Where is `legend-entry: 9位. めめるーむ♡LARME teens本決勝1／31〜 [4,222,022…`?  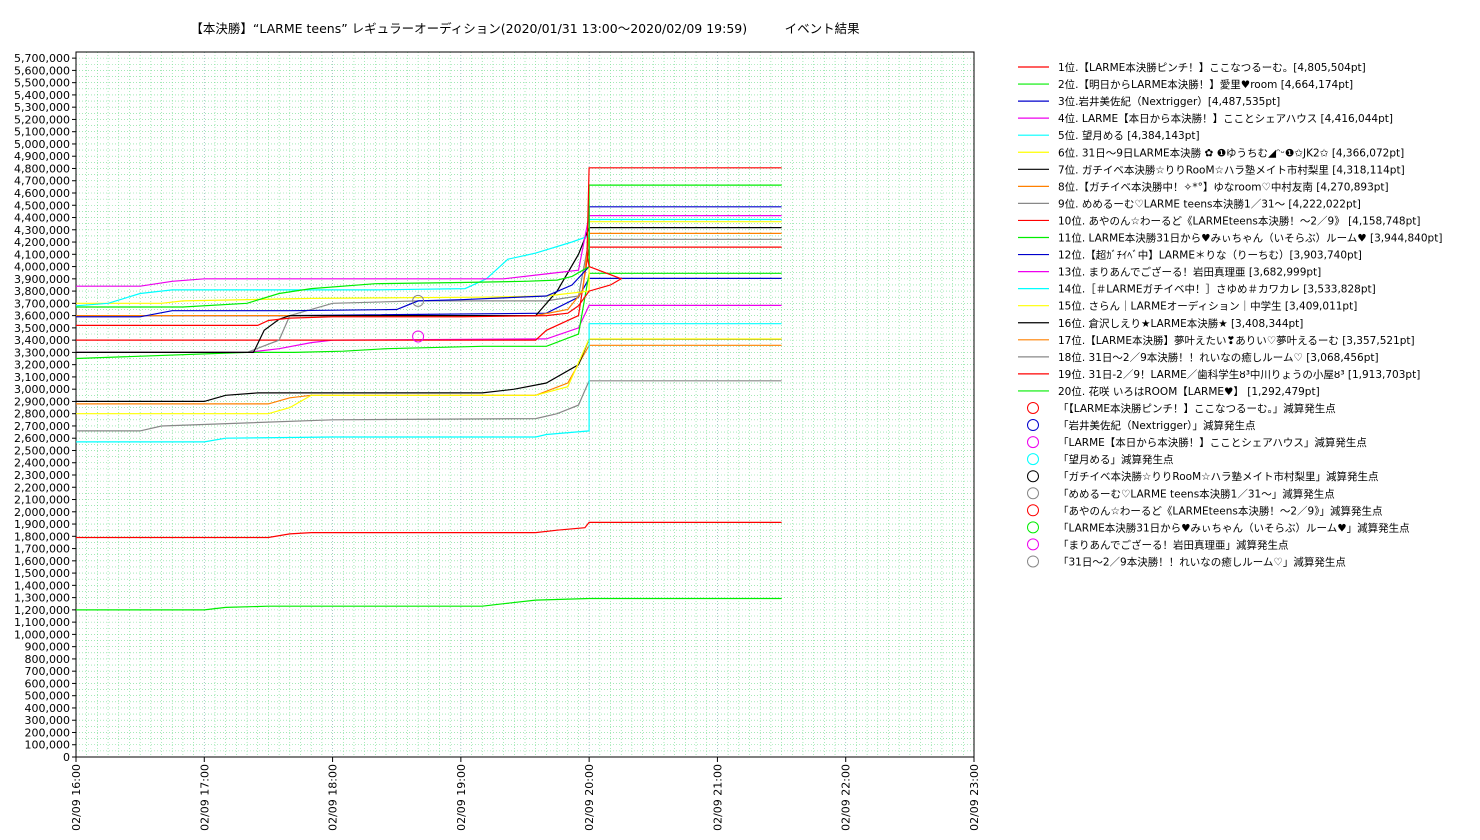
legend-entry: 9位. めめるーむ♡LARME teens本決勝1／31〜 [4,222,022… is located at coordinates (1209, 203).